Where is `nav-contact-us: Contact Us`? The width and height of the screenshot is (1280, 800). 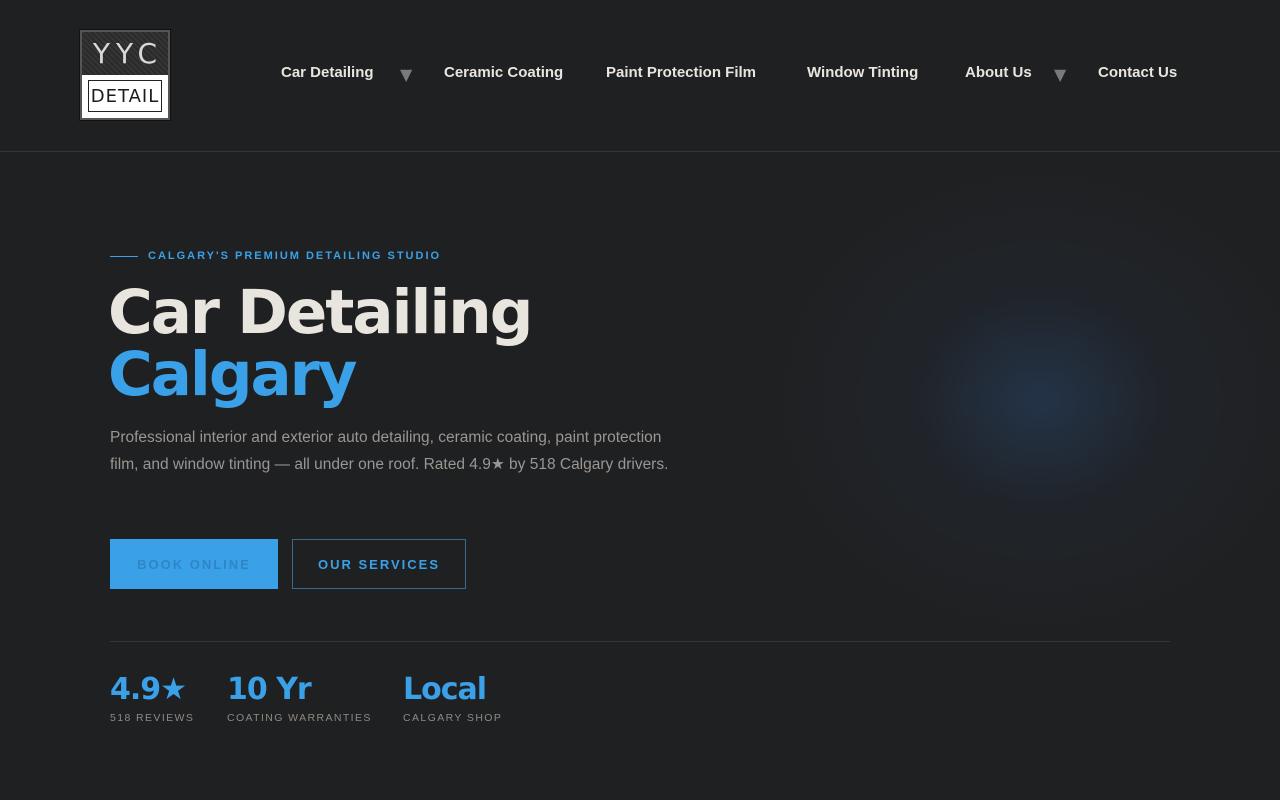 nav-contact-us: Contact Us is located at coordinates (1137, 73).